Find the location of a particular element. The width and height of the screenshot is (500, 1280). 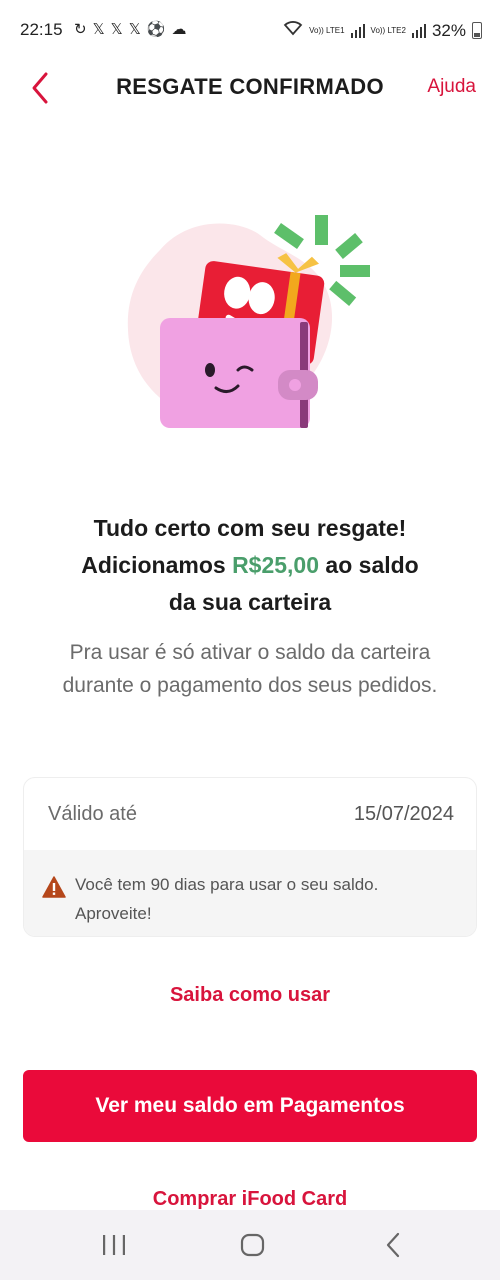

cloud-icon: ☁ is located at coordinates (182, 29).